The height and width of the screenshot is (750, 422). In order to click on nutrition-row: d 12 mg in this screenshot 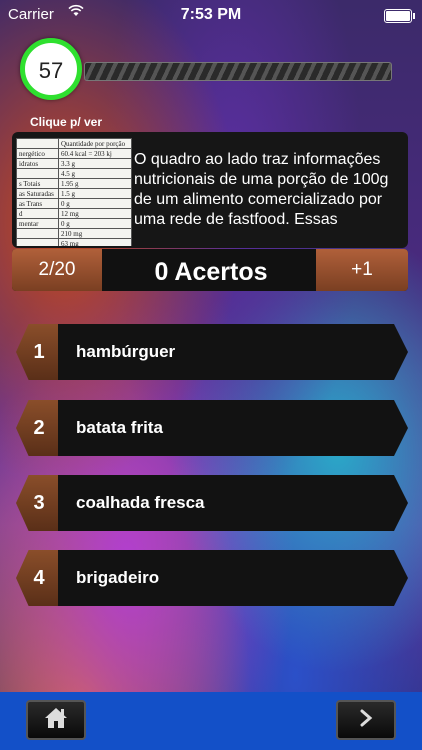, I will do `click(74, 213)`.